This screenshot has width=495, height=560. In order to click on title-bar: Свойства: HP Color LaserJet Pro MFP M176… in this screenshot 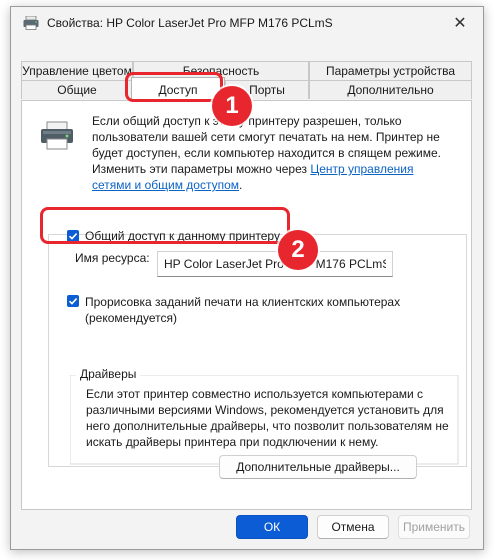, I will do `click(247, 23)`.